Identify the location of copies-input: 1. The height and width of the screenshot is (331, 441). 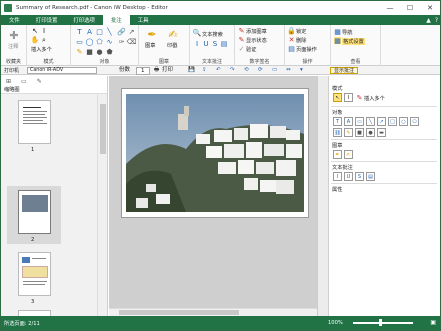
(143, 71).